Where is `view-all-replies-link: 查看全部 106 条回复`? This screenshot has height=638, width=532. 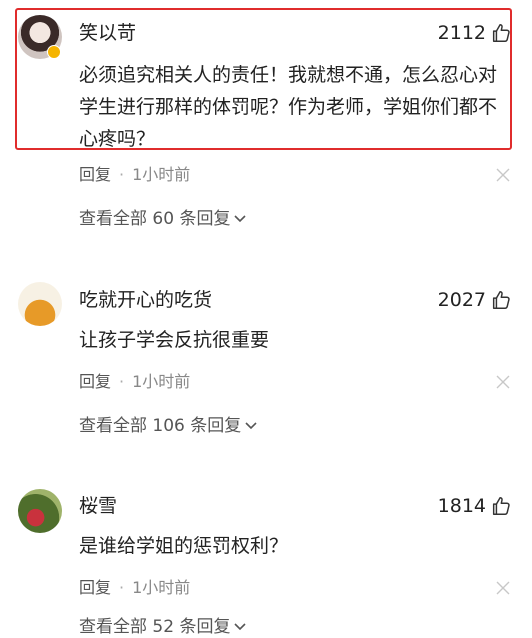
view-all-replies-link: 查看全部 106 条回复 is located at coordinates (168, 426).